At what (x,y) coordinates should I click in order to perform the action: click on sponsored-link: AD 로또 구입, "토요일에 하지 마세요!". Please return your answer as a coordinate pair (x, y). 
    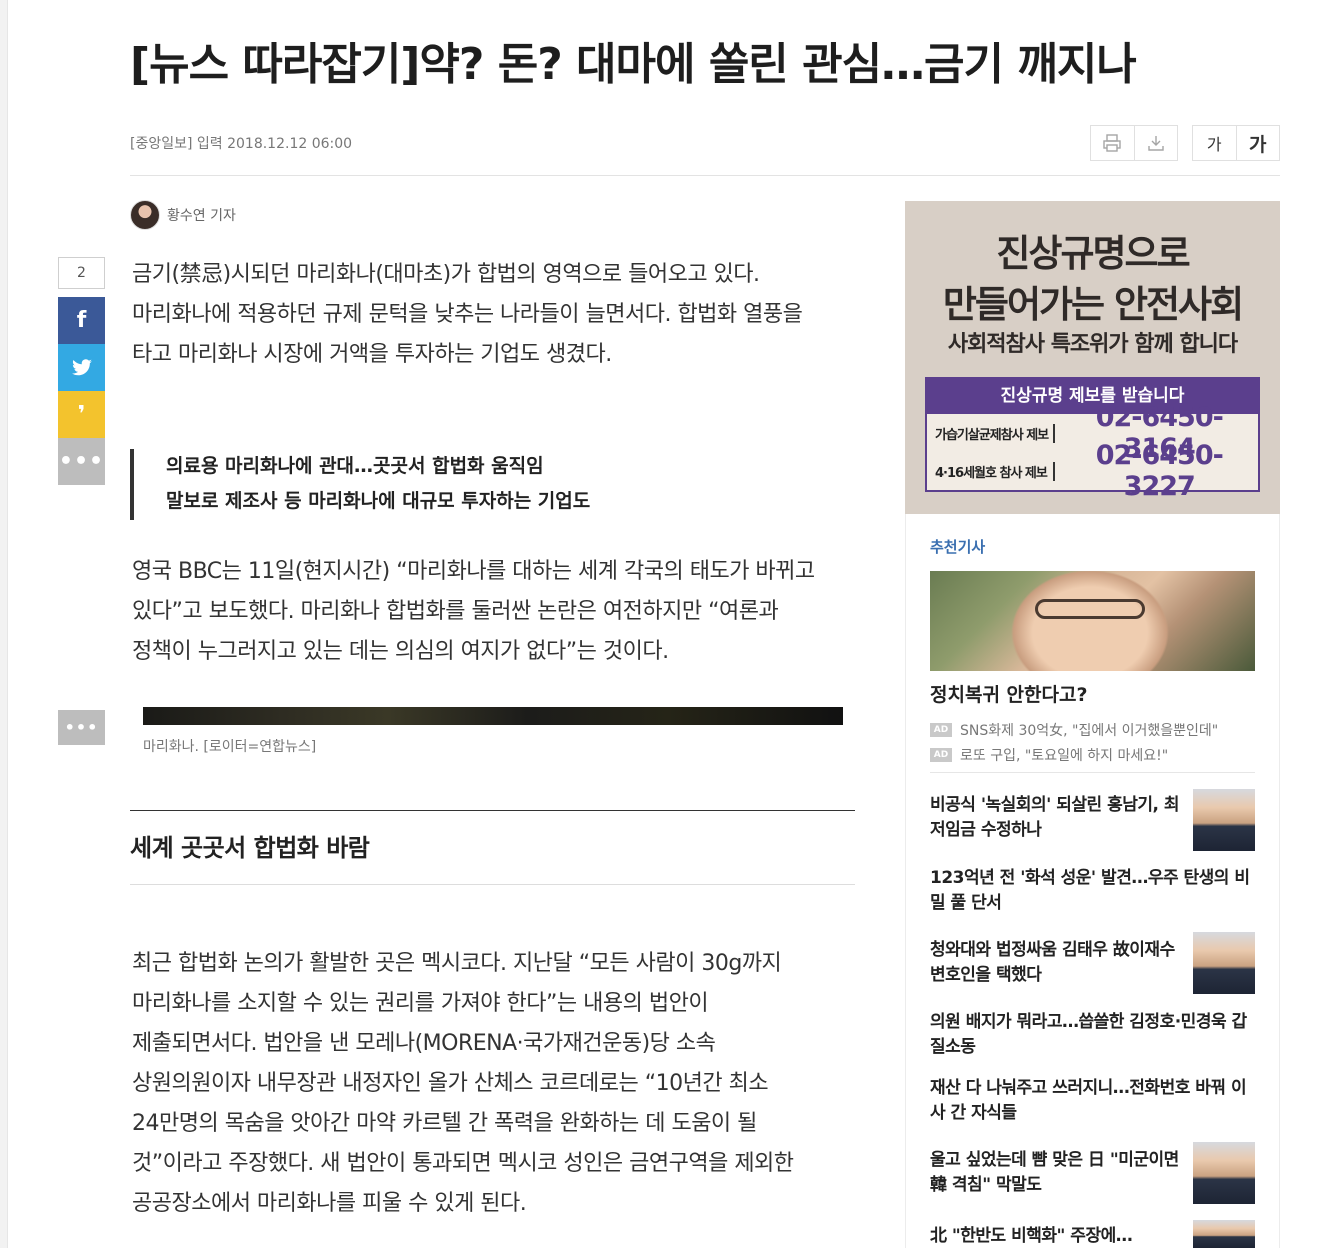
    Looking at the image, I should click on (1049, 755).